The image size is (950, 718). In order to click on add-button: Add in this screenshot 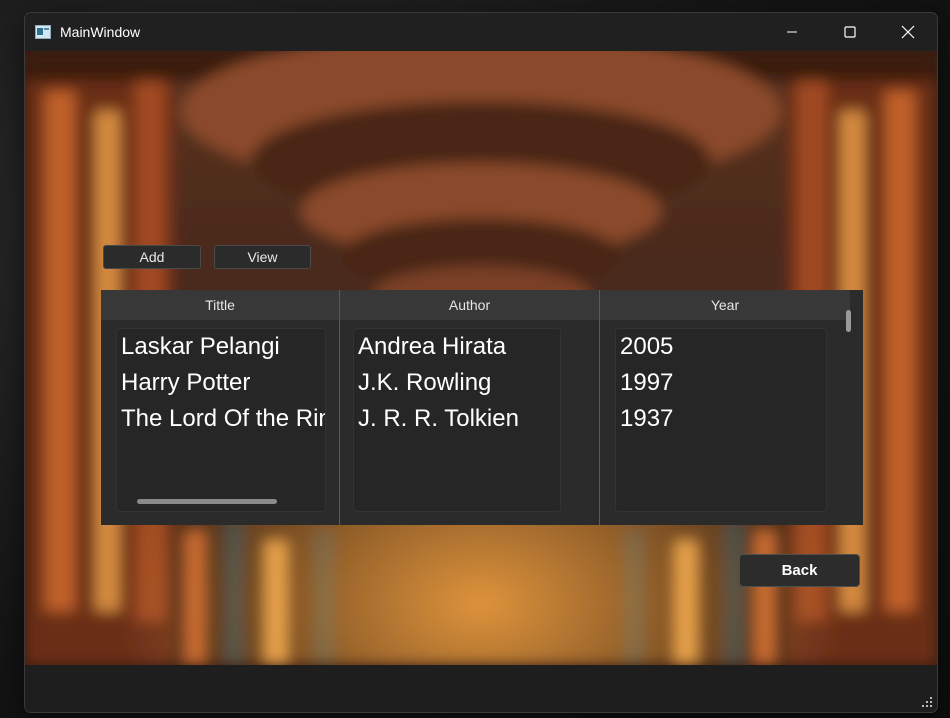, I will do `click(152, 257)`.